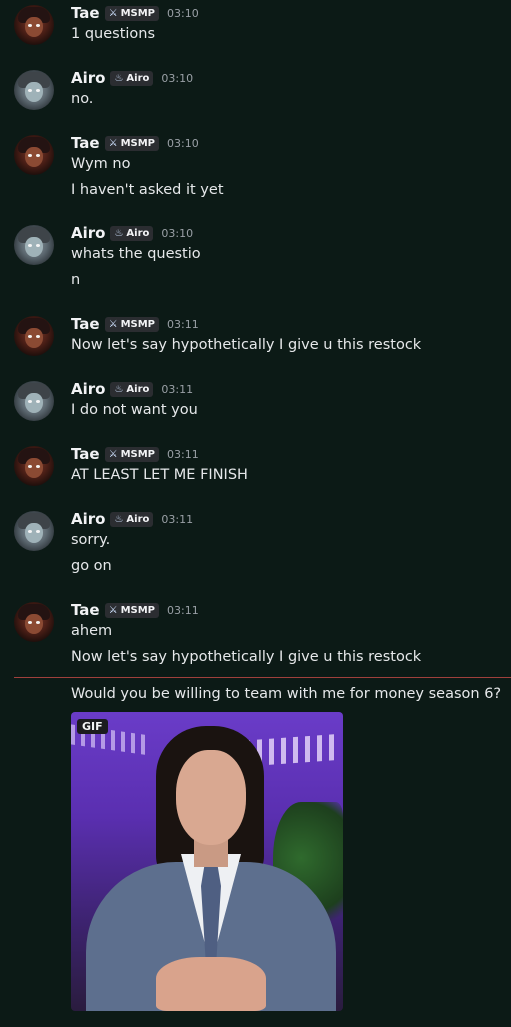 This screenshot has height=1027, width=511. I want to click on message-line: ahem, so click(92, 631).